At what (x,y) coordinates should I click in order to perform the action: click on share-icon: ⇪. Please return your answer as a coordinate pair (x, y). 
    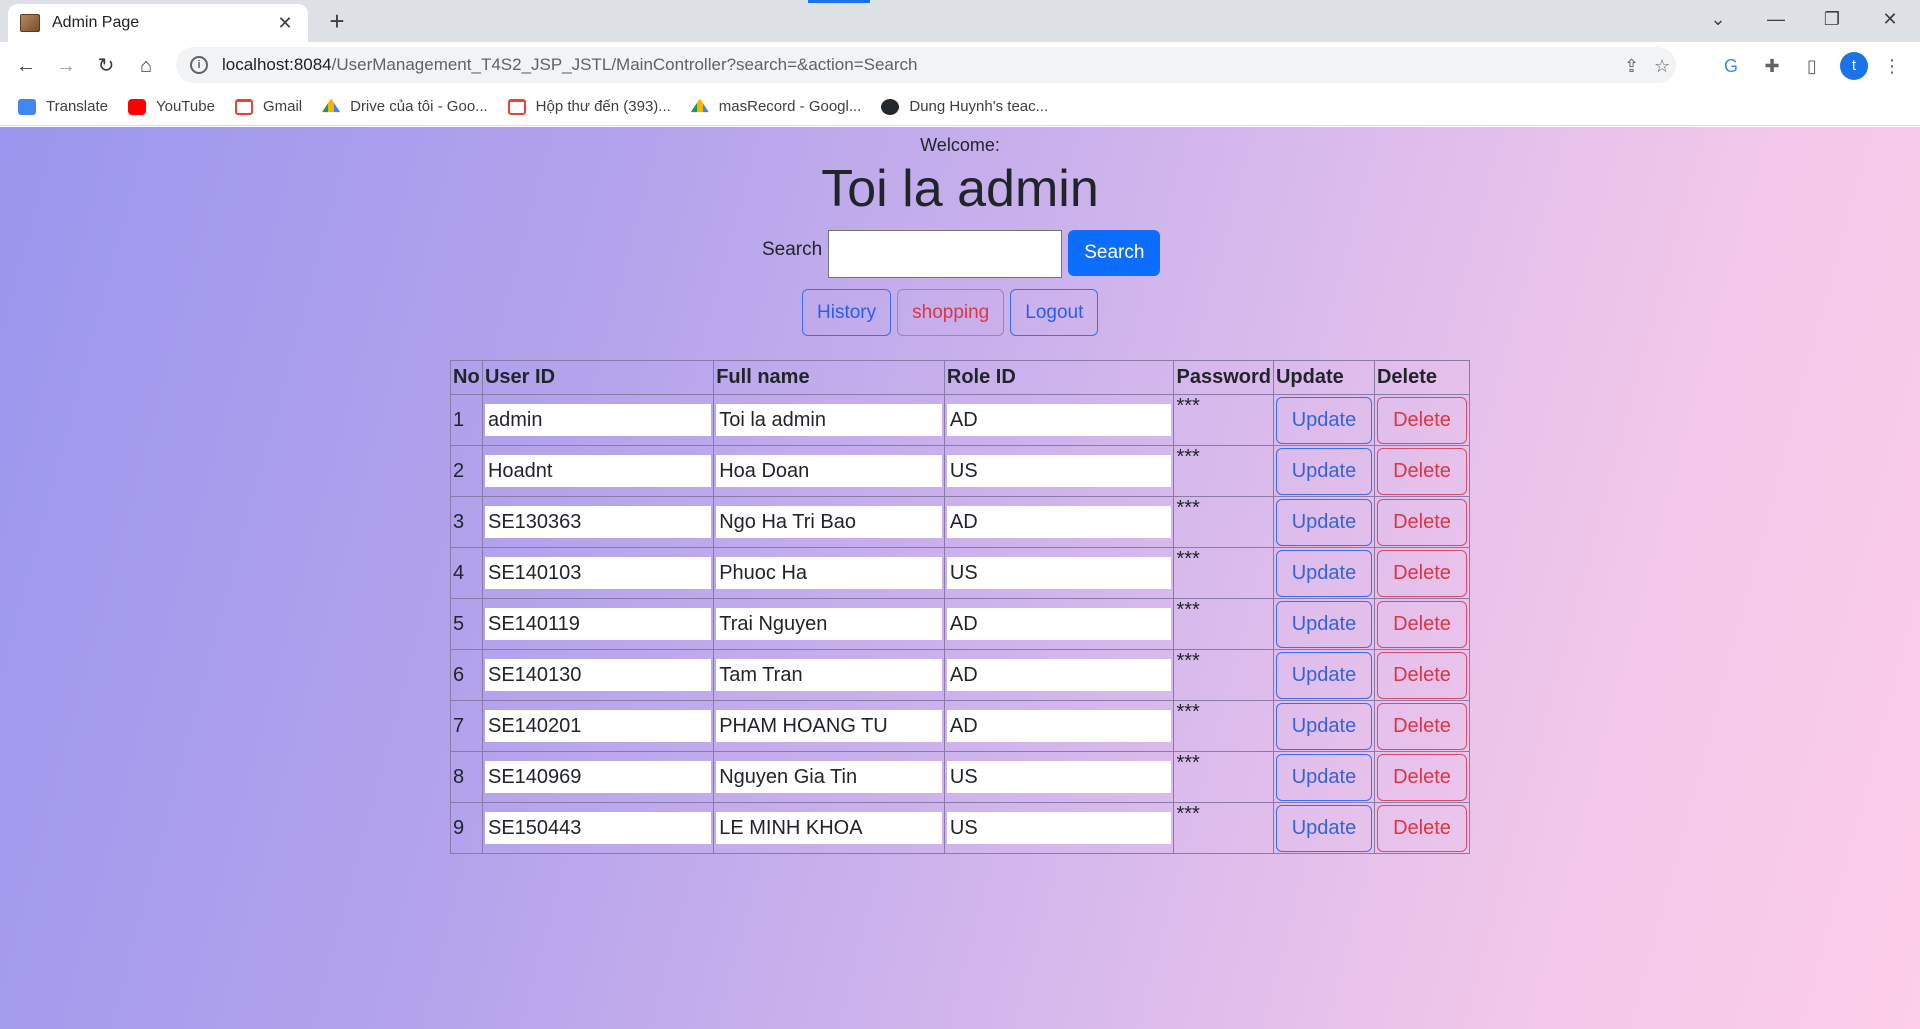
    Looking at the image, I should click on (1631, 66).